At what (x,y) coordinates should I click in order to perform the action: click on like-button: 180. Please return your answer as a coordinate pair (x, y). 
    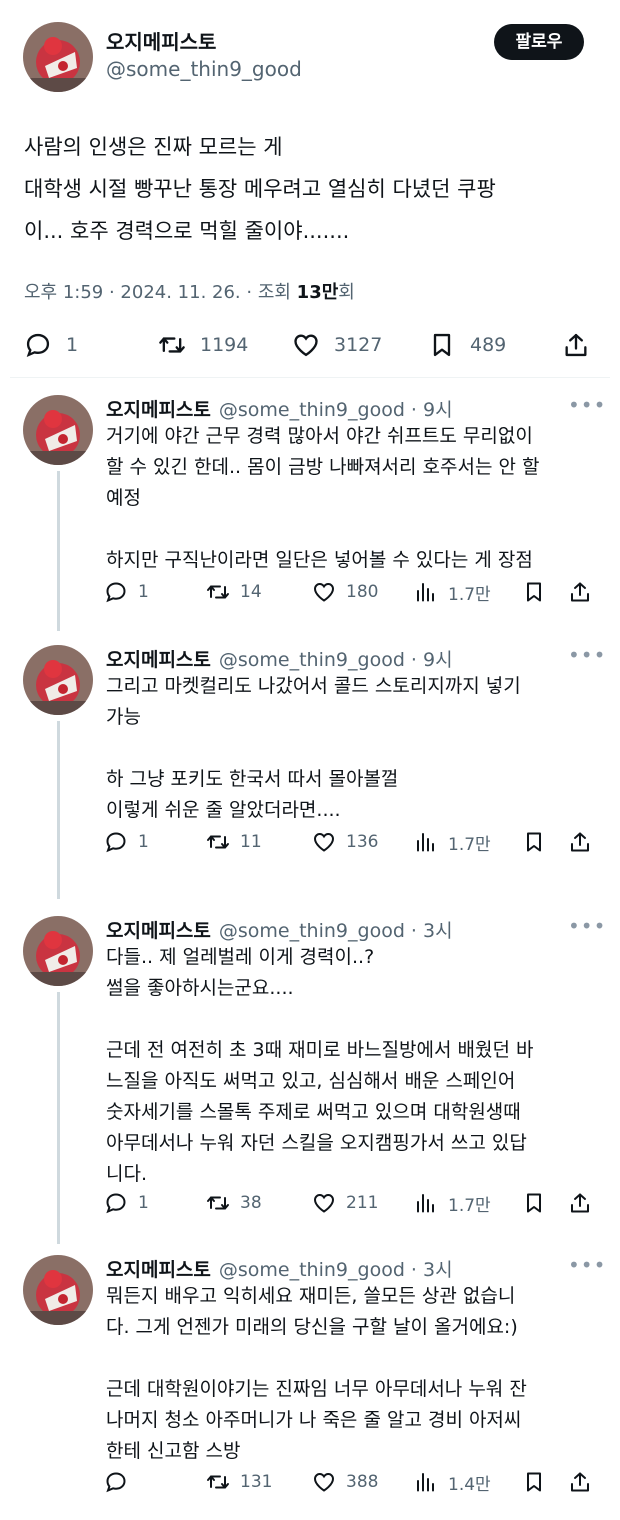
    Looking at the image, I should click on (345, 592).